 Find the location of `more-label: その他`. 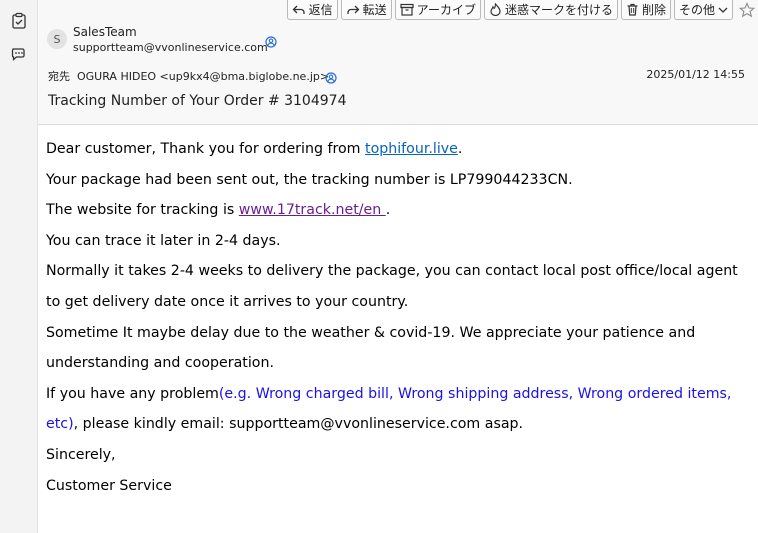

more-label: その他 is located at coordinates (696, 10).